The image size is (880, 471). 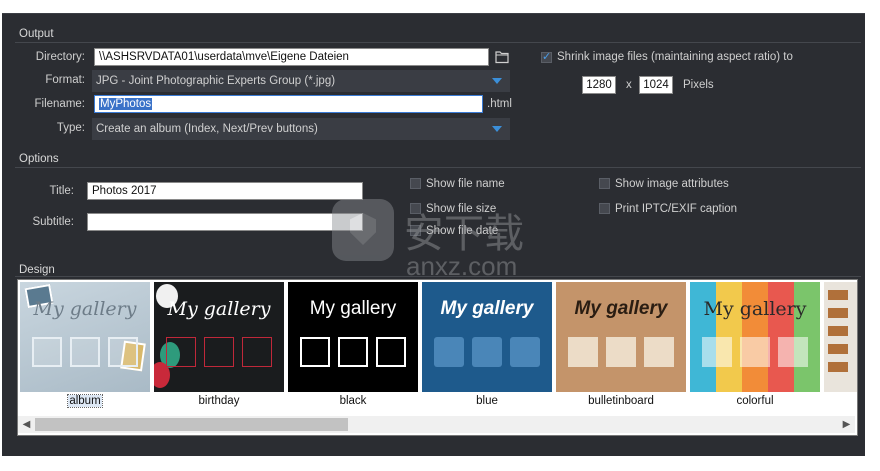 What do you see at coordinates (461, 209) in the screenshot?
I see `show-file-size-label: Show file size` at bounding box center [461, 209].